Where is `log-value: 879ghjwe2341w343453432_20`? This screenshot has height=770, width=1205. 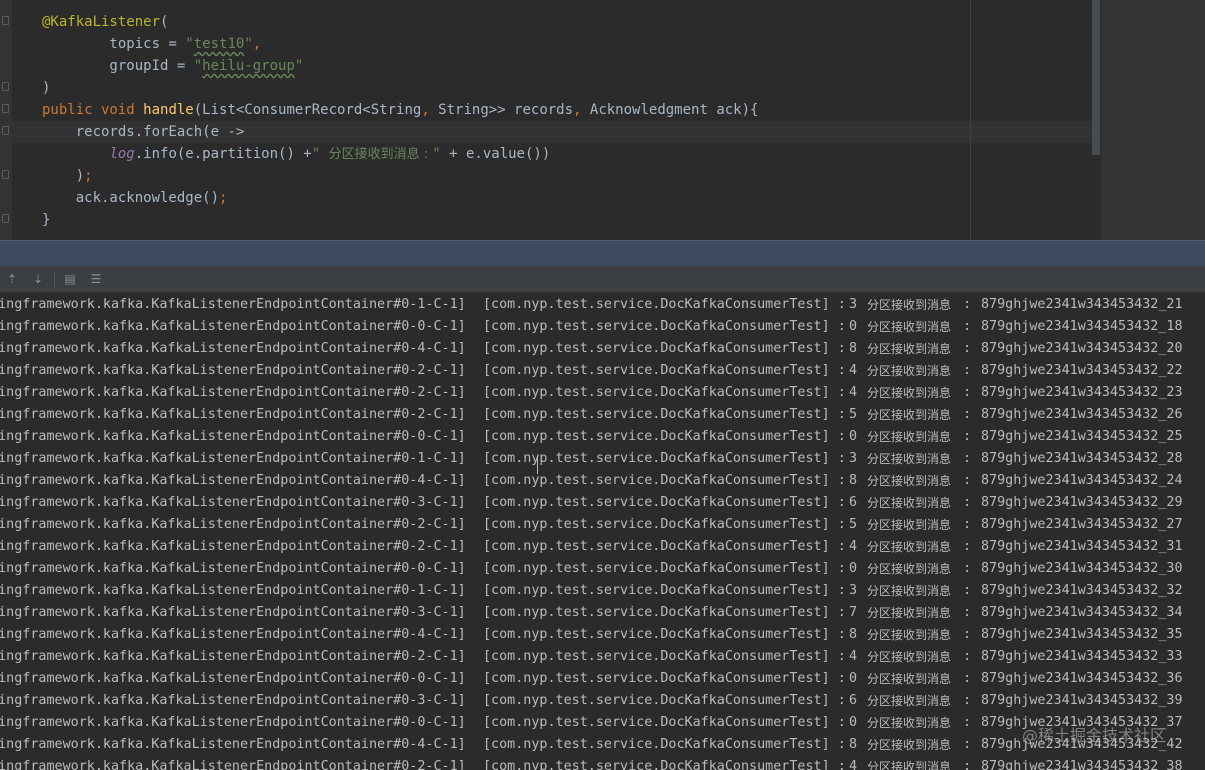 log-value: 879ghjwe2341w343453432_20 is located at coordinates (1082, 348).